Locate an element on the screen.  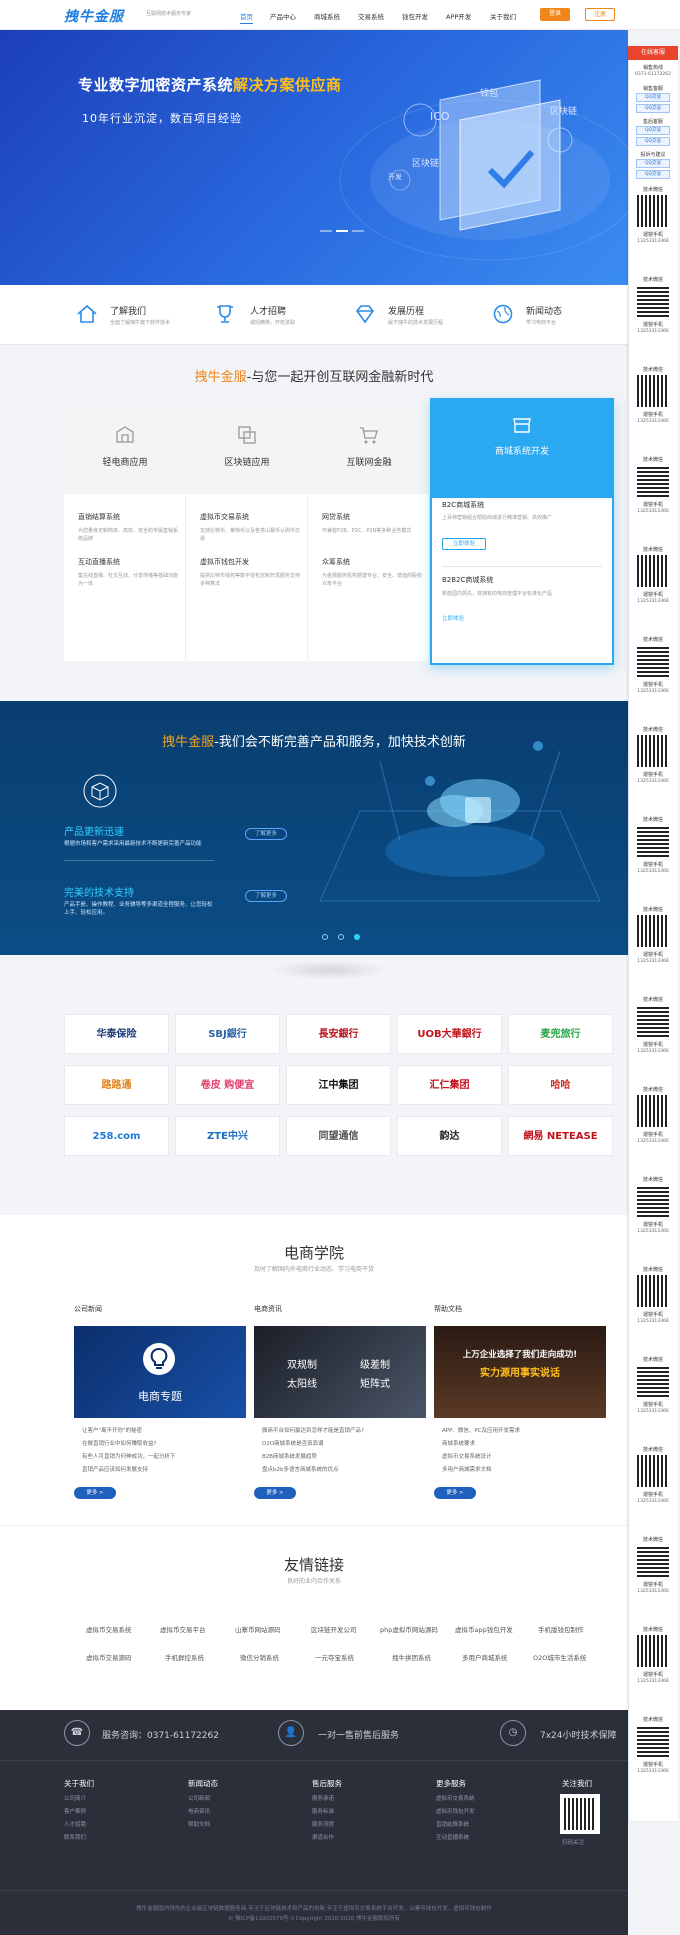
nav-trade: 交易系统 is located at coordinates (371, 16).